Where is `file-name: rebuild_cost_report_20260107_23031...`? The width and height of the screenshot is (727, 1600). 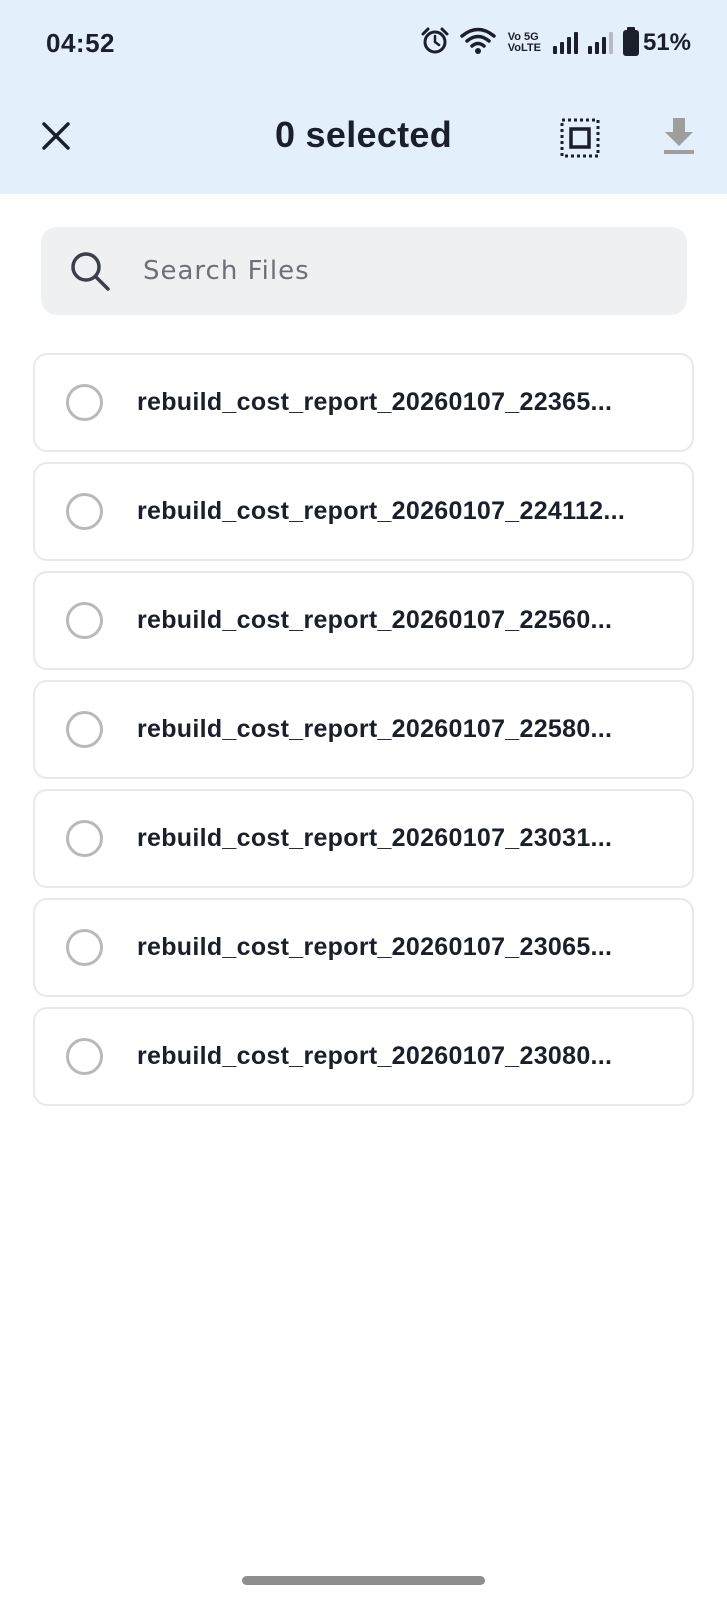
file-name: rebuild_cost_report_20260107_23031... is located at coordinates (375, 838).